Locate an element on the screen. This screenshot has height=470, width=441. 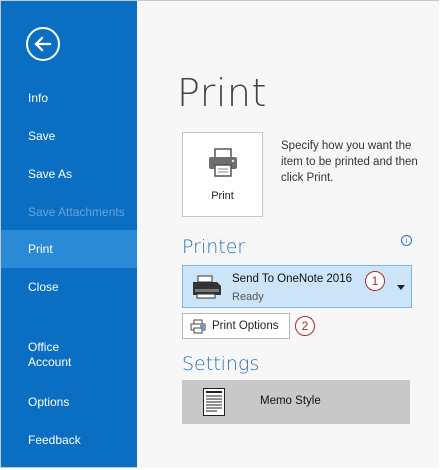
sidebar-item-save-as: Save As is located at coordinates (69, 174).